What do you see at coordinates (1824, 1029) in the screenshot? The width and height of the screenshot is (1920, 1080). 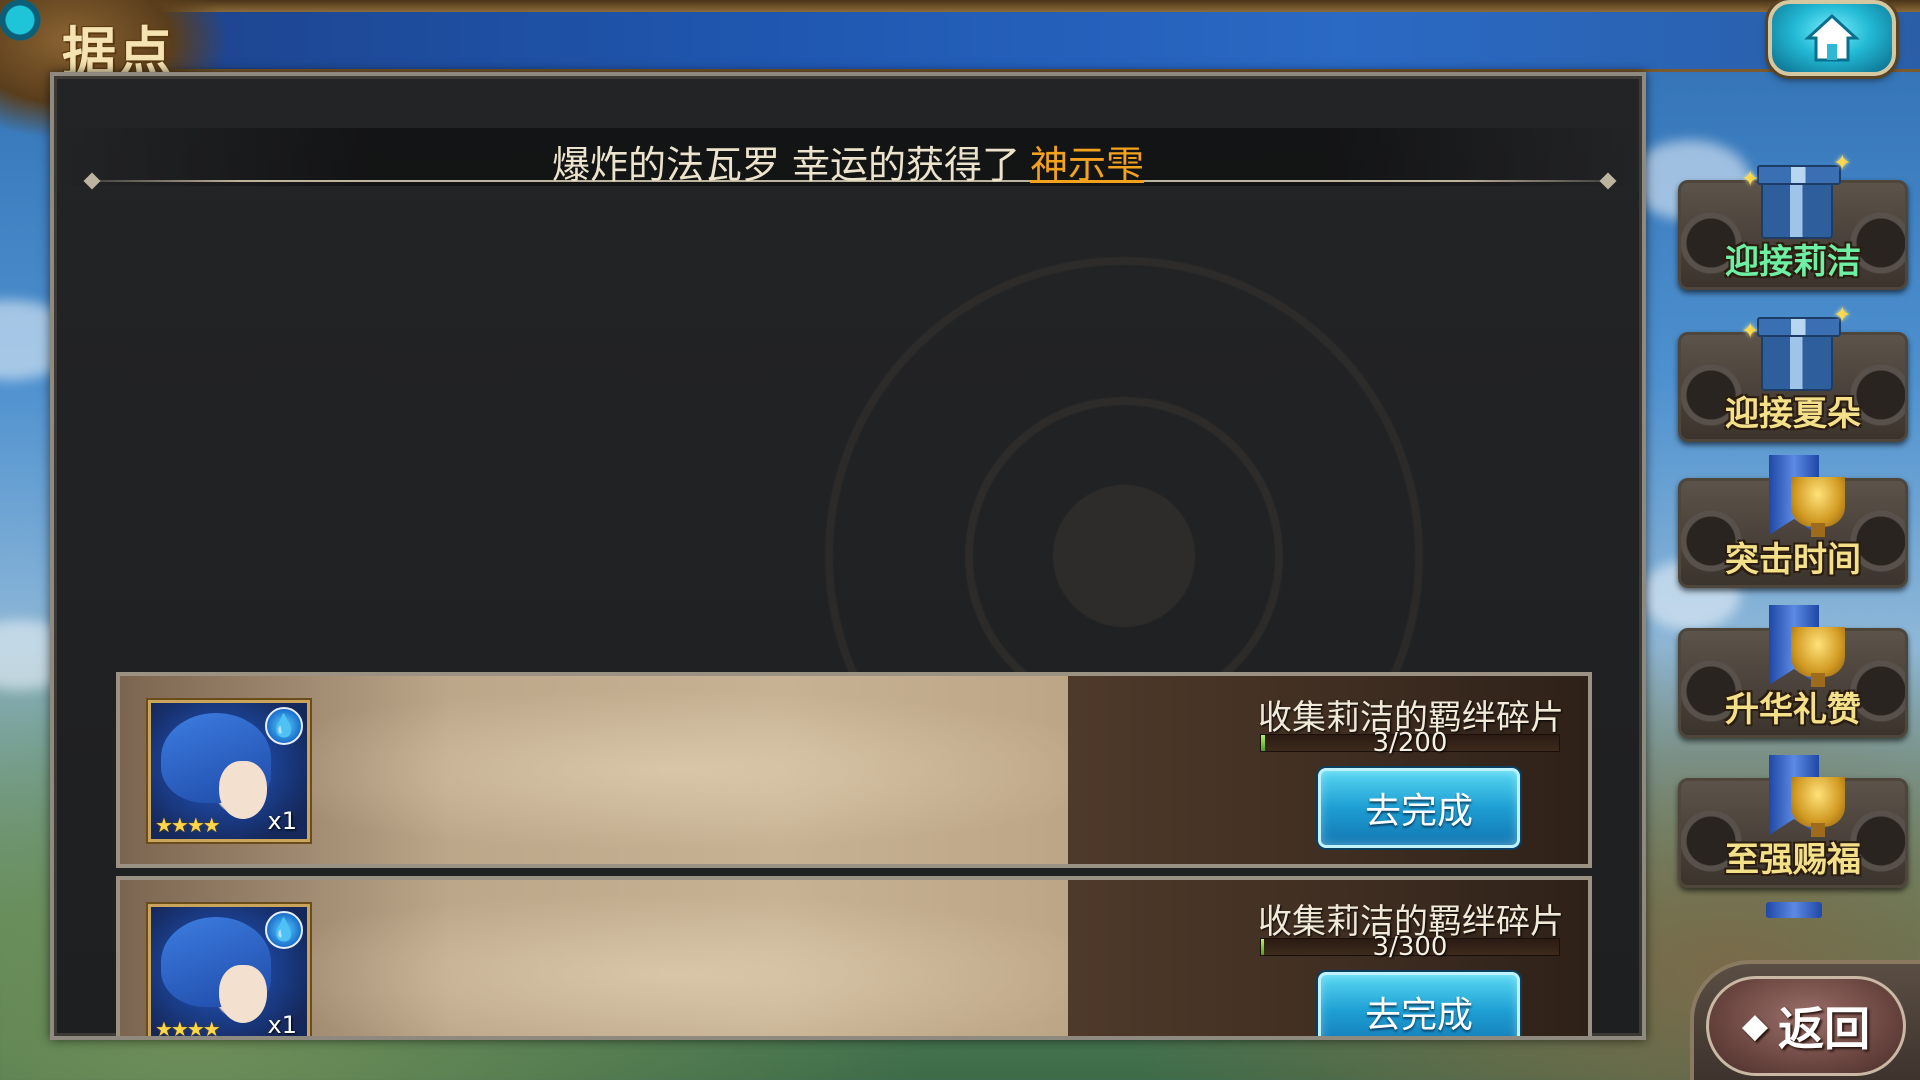 I see `back-label: 返回` at bounding box center [1824, 1029].